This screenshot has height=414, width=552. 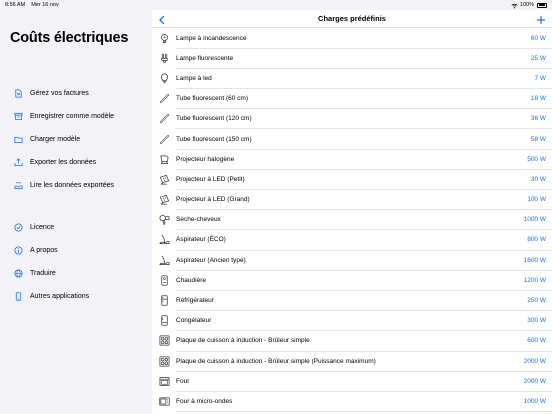 I want to click on sidebar-item-other-apps: Autres applications, so click(x=76, y=296).